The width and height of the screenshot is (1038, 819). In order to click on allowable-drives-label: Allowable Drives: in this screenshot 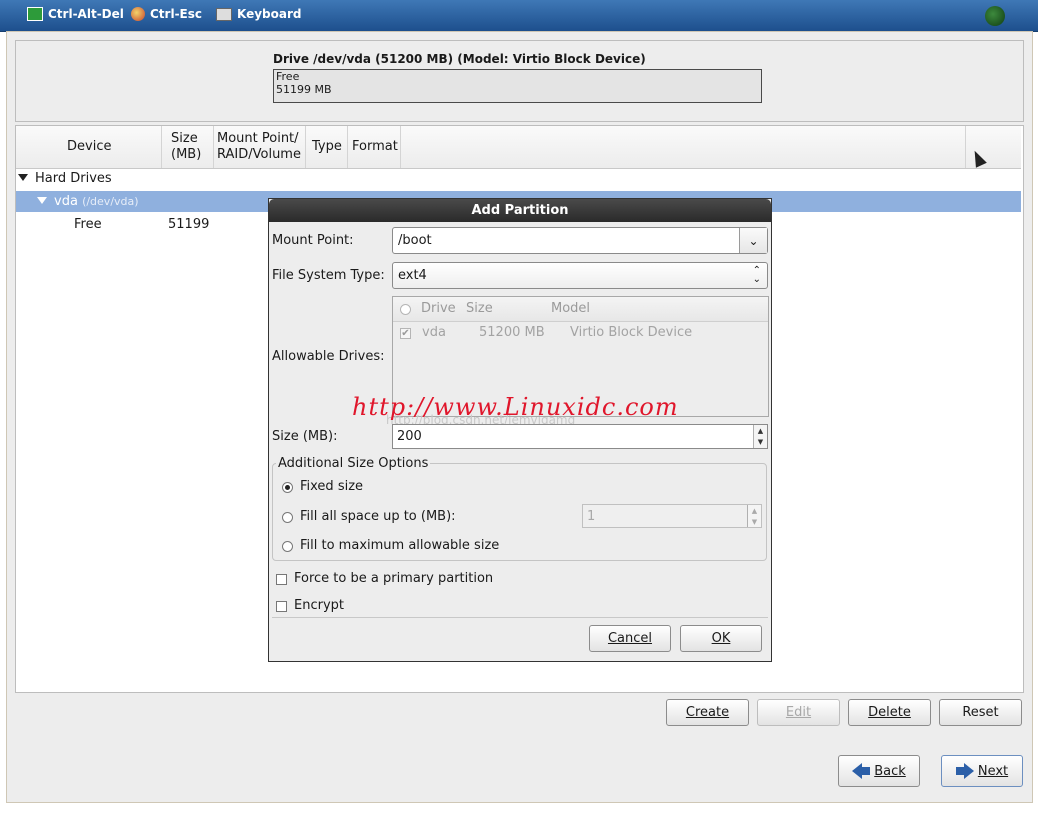, I will do `click(328, 356)`.